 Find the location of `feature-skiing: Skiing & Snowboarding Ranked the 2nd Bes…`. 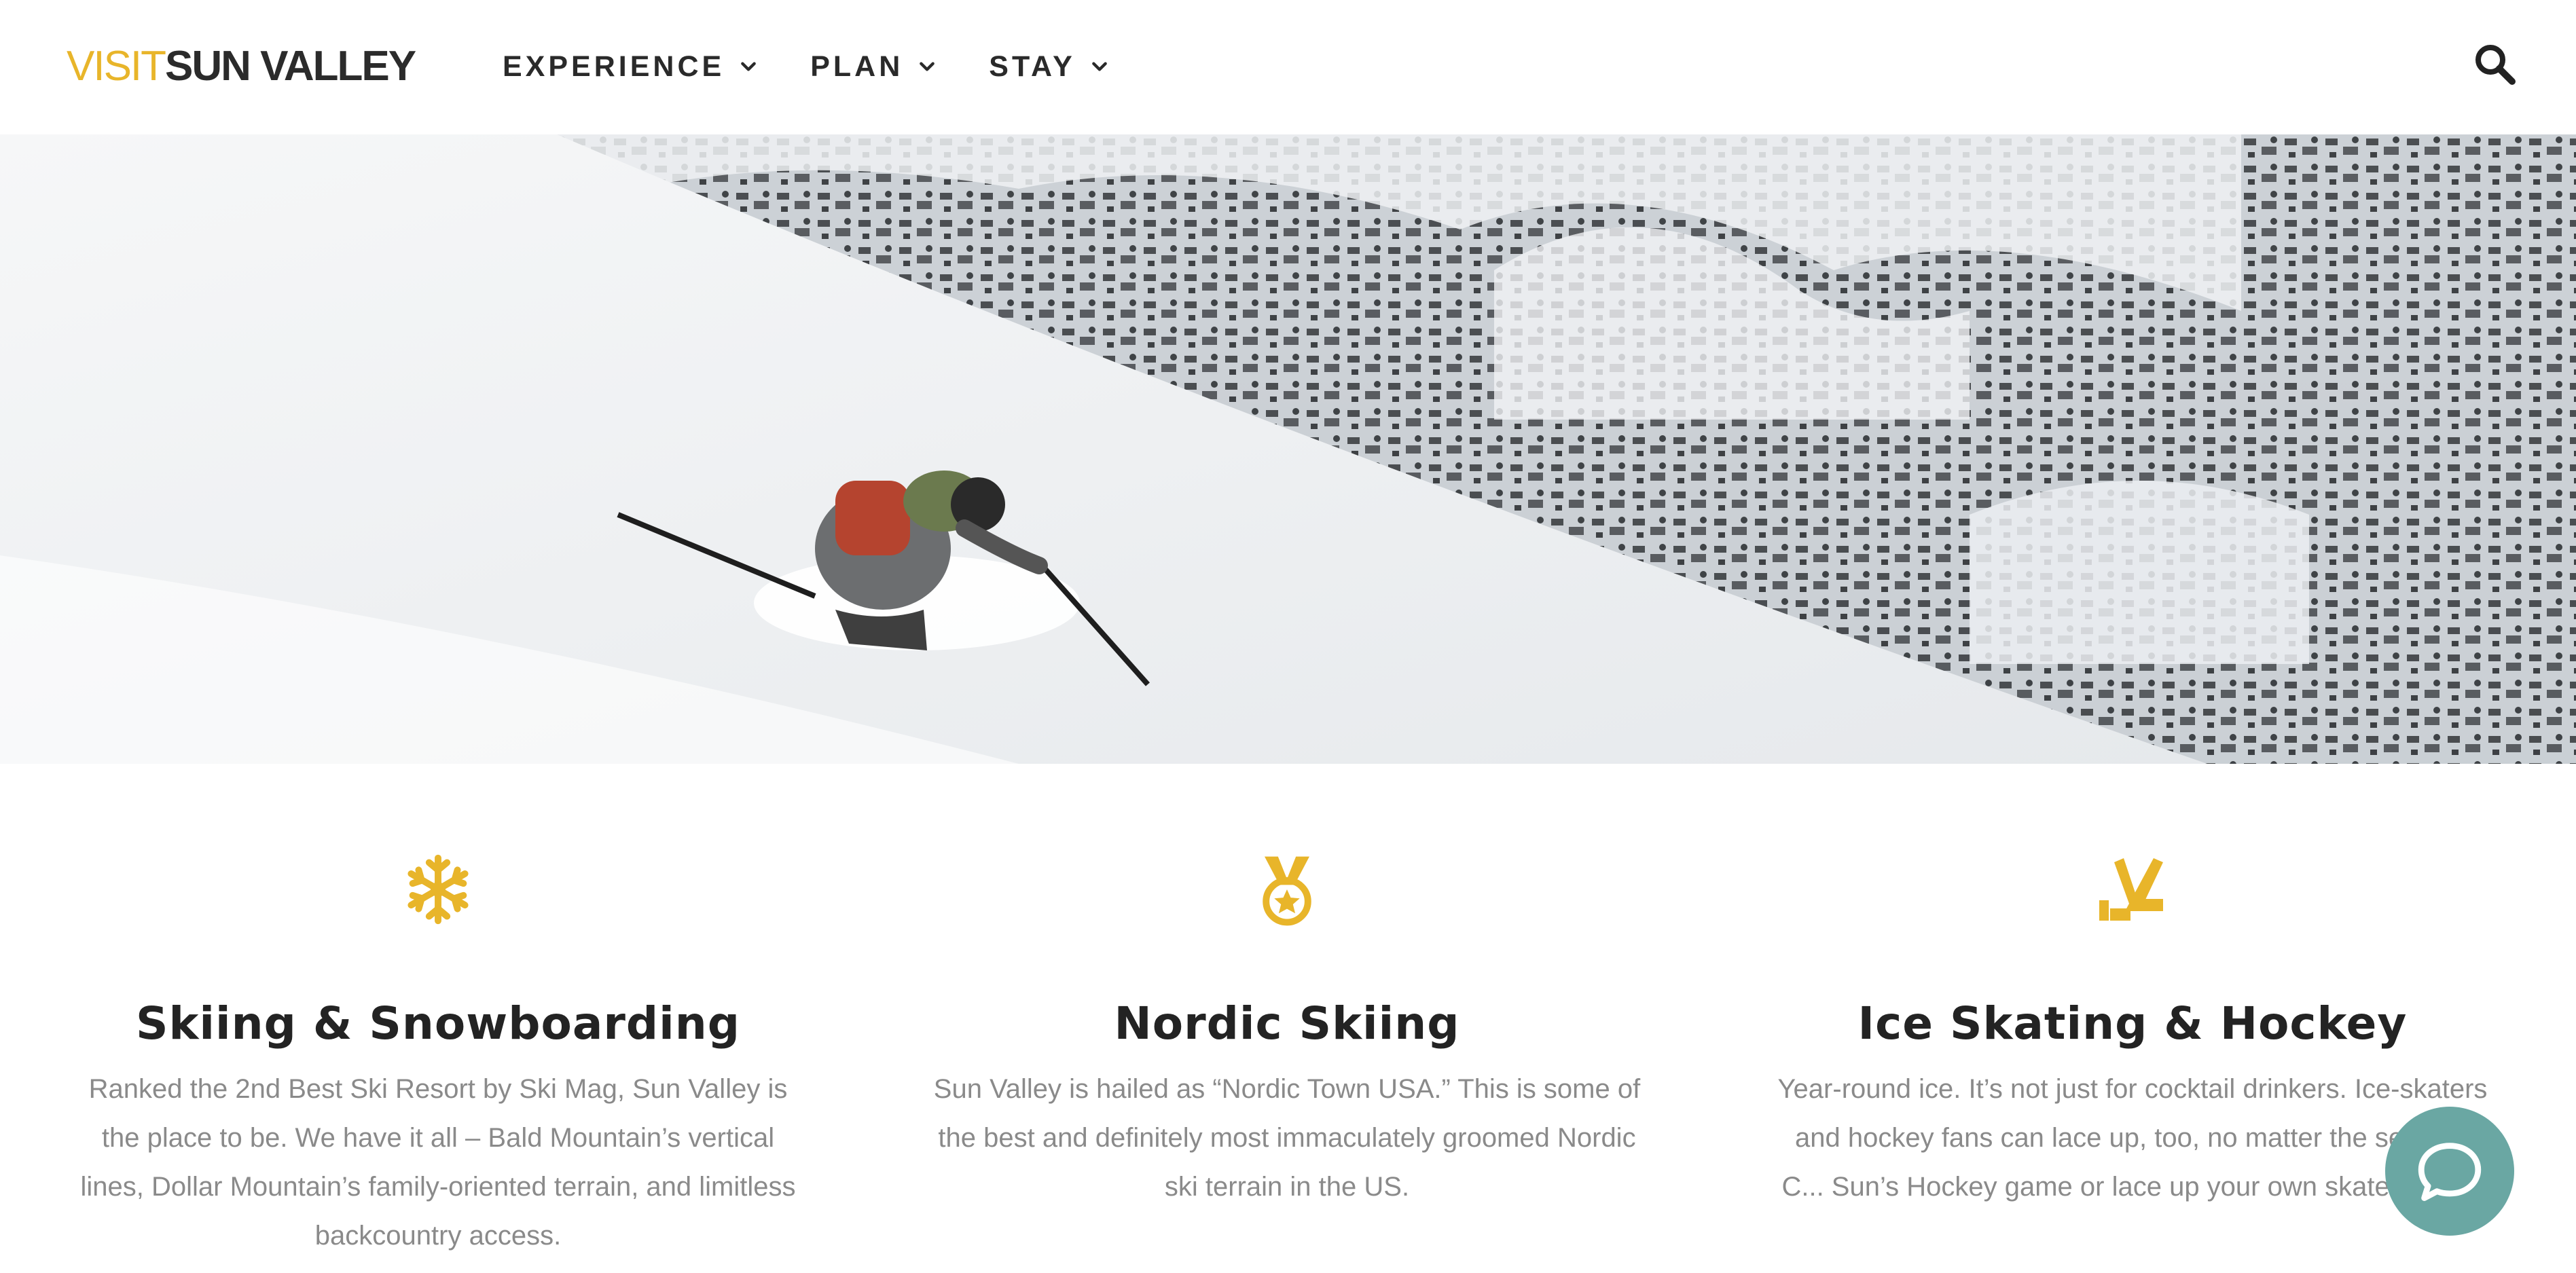

feature-skiing: Skiing & Snowboarding Ranked the 2nd Bes… is located at coordinates (438, 1012).